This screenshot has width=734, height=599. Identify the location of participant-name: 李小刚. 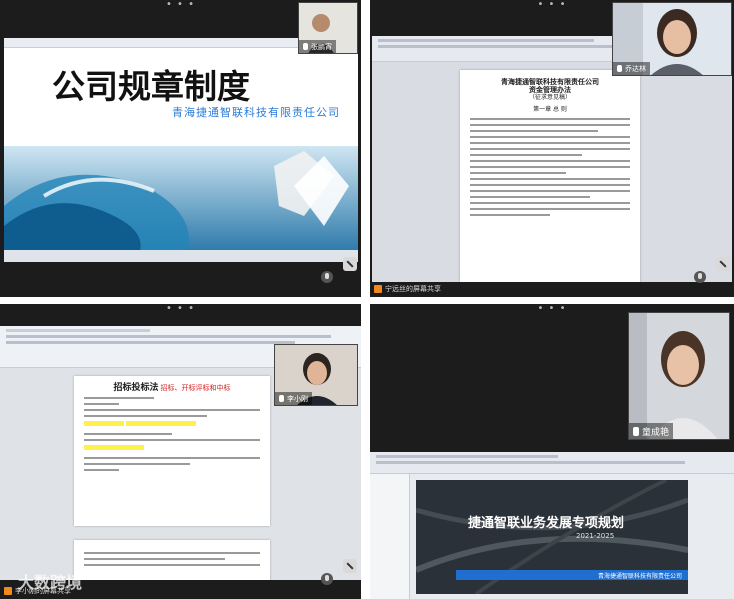
(297, 398).